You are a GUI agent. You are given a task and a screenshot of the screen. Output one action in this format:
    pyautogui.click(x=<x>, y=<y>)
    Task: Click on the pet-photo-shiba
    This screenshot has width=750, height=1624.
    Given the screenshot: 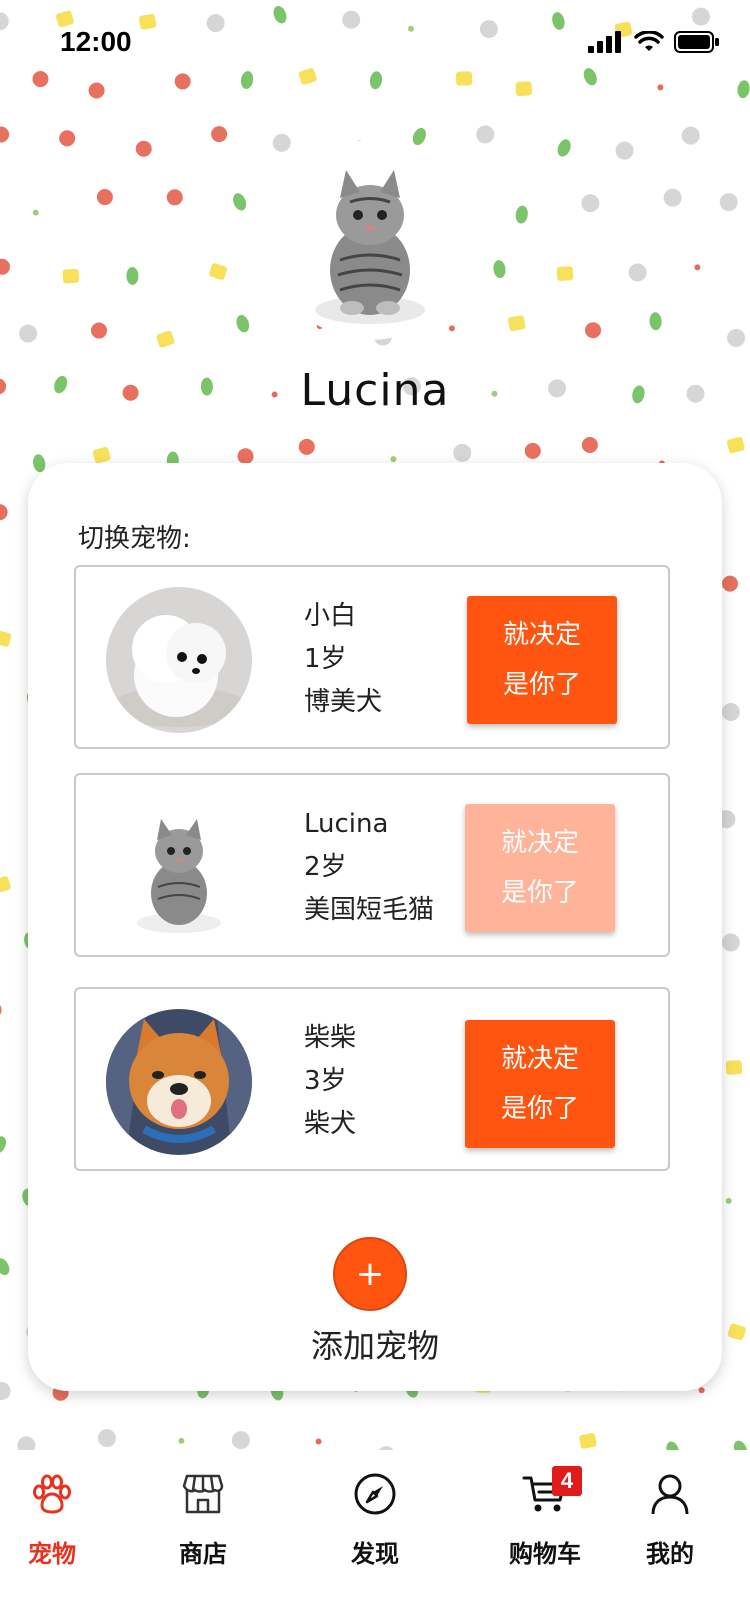 What is the action you would take?
    pyautogui.click(x=179, y=1082)
    